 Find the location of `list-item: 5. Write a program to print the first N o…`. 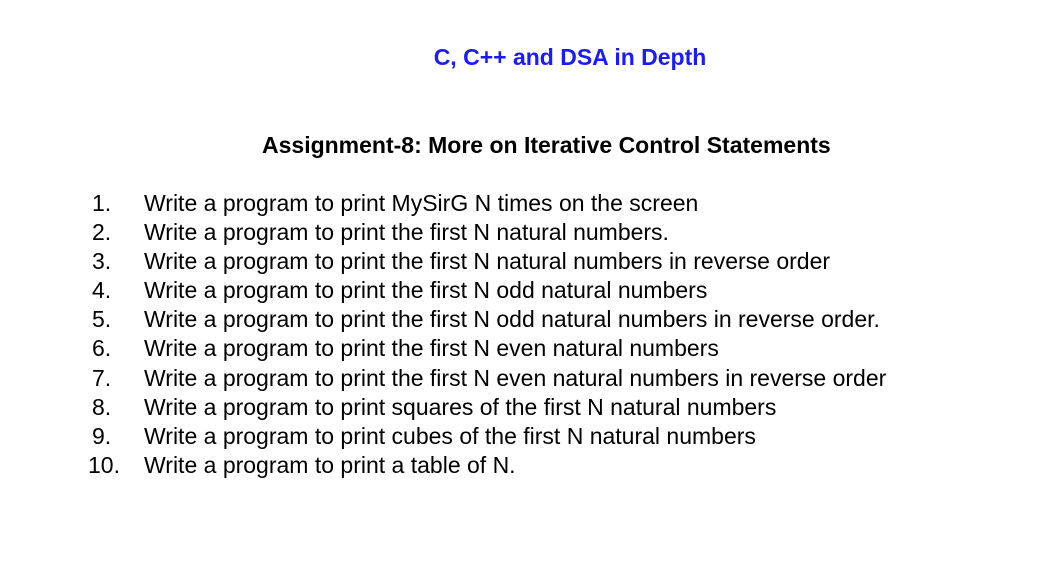

list-item: 5. Write a program to print the first N o… is located at coordinates (487, 319).